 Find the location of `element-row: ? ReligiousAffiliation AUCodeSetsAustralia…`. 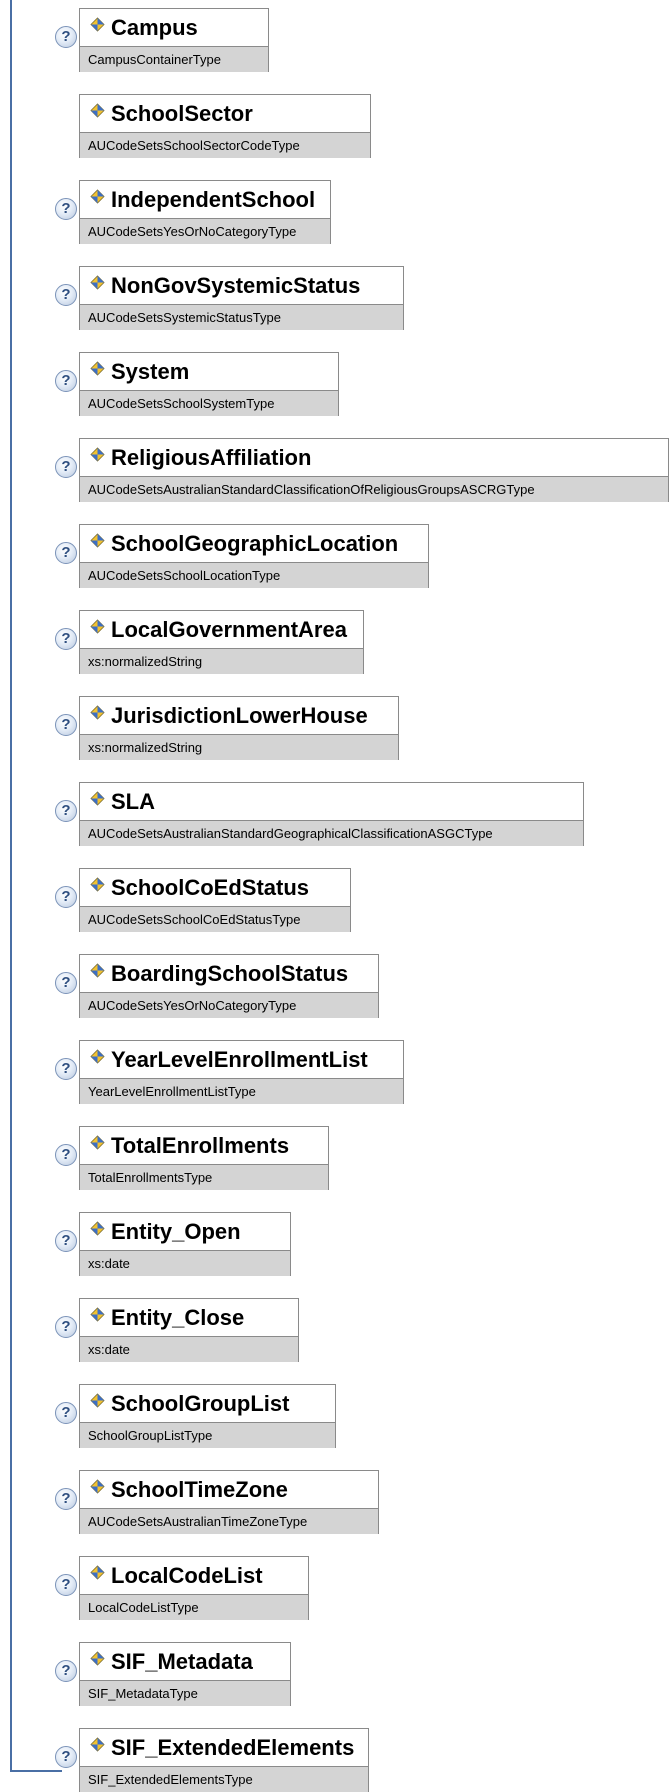

element-row: ? ReligiousAffiliation AUCodeSetsAustralia… is located at coordinates (334, 466).